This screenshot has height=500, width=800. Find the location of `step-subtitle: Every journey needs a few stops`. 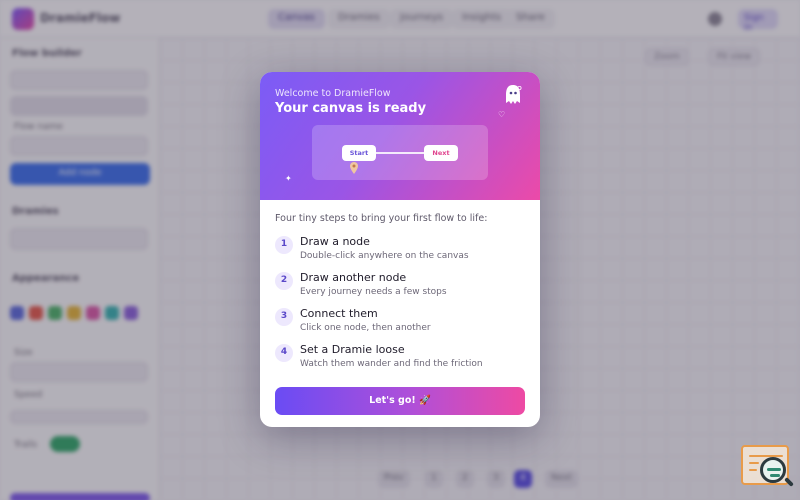

step-subtitle: Every journey needs a few stops is located at coordinates (373, 292).